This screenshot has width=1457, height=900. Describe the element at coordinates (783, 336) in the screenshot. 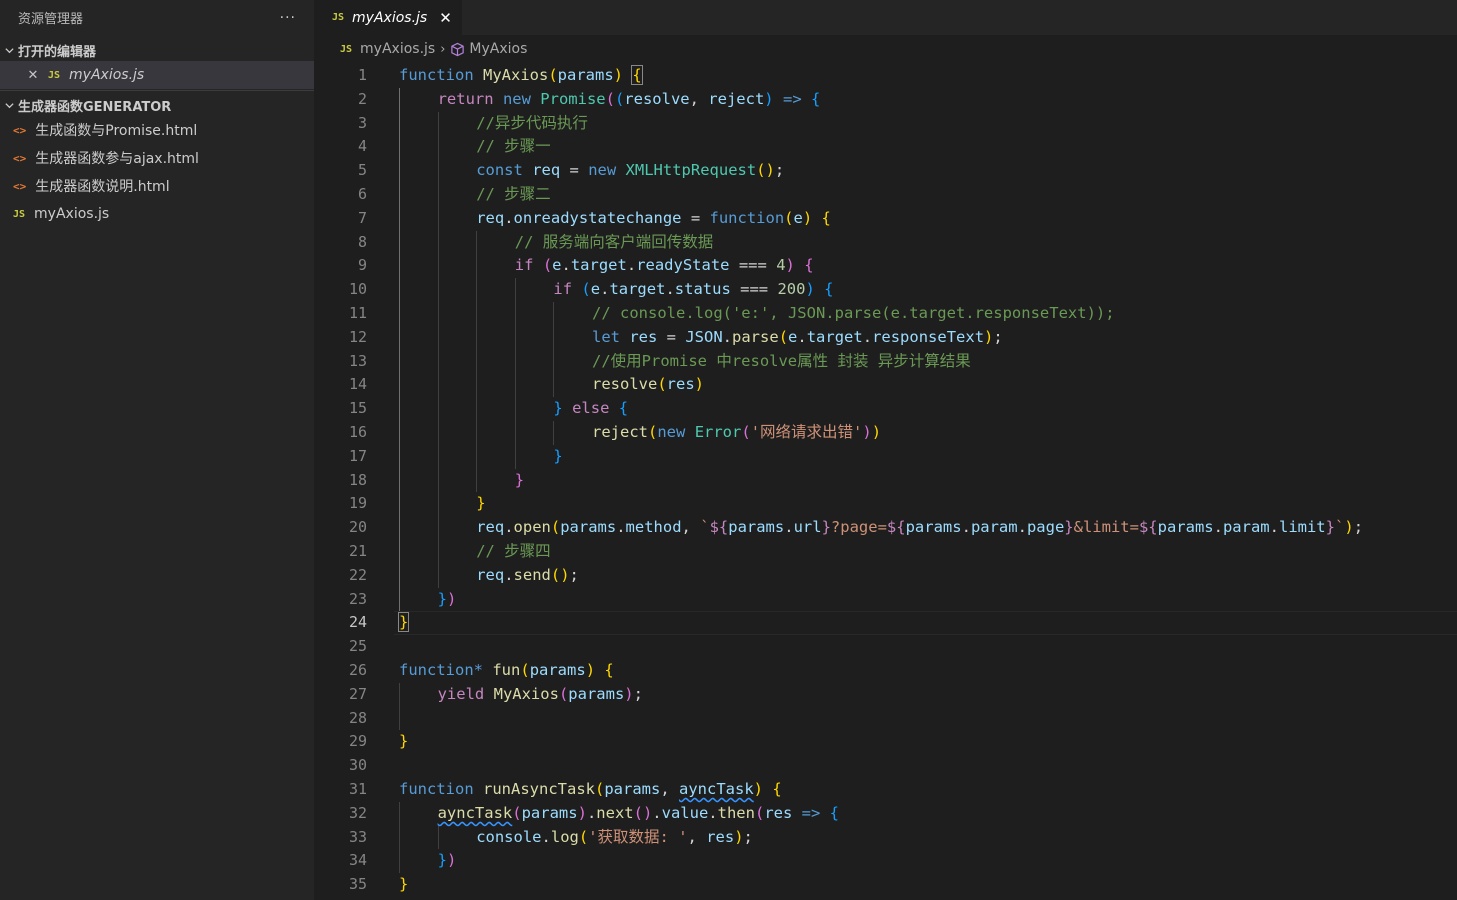

I see `code-token: (` at that location.